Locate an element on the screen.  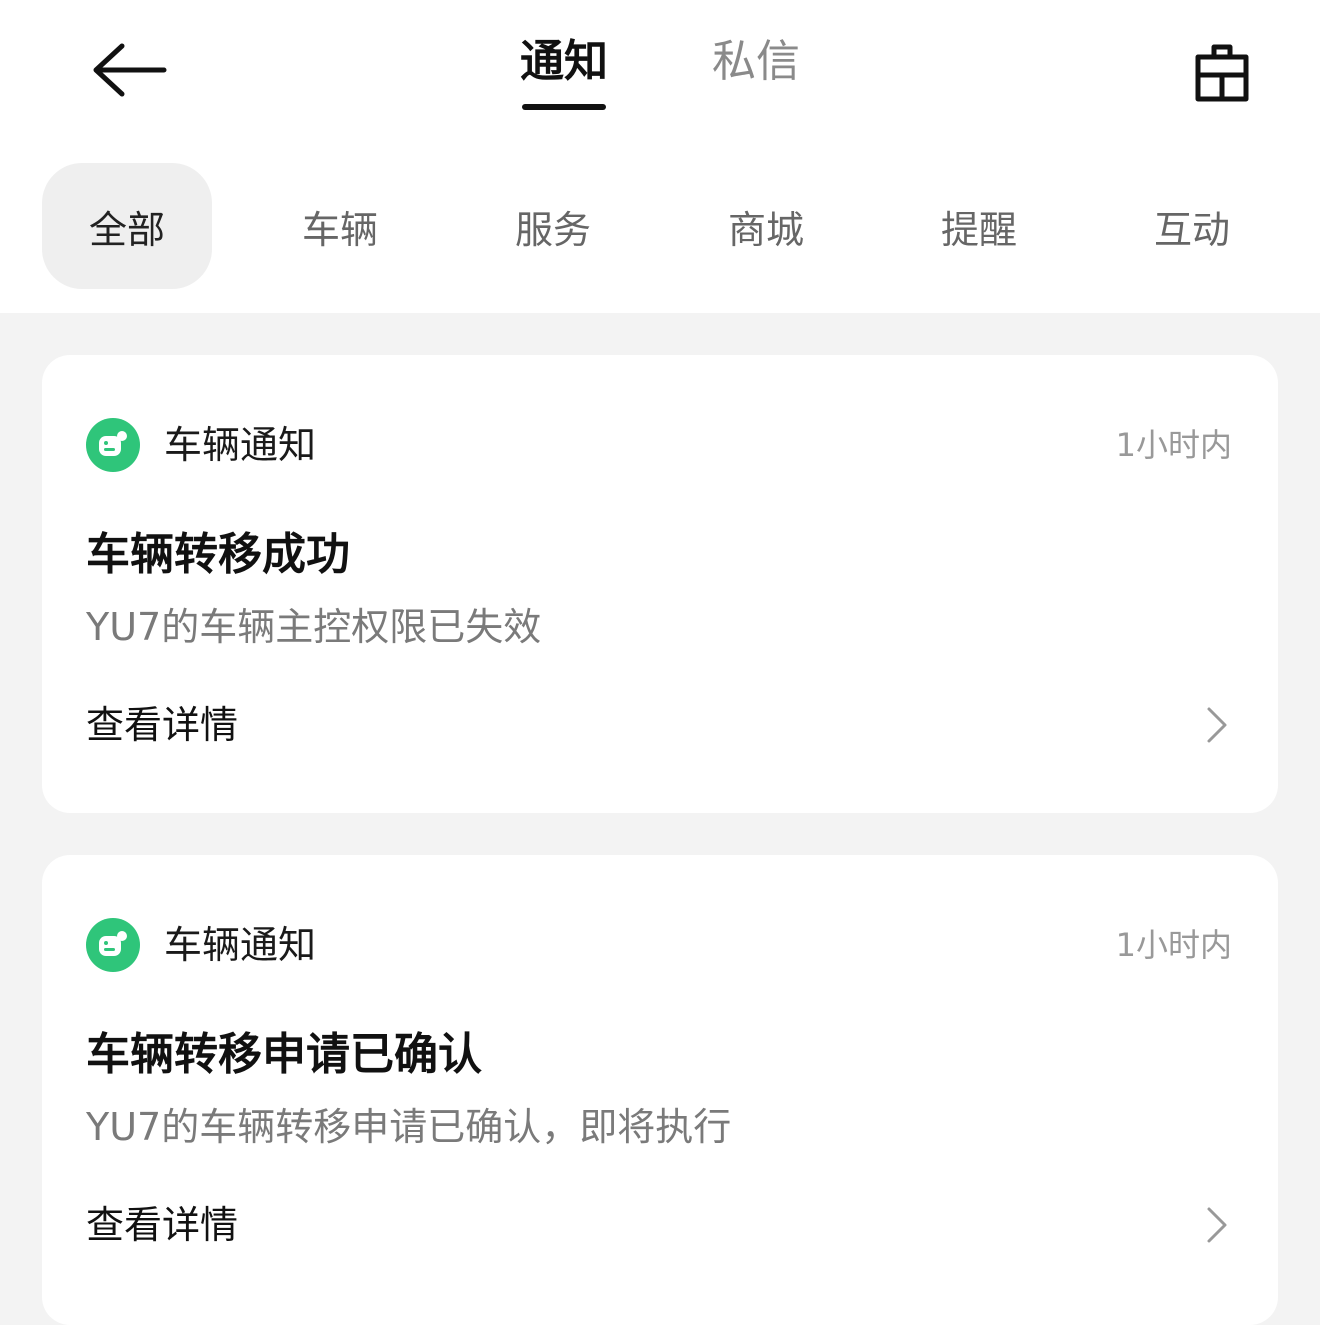
filter-service-label: 服务 is located at coordinates (552, 229).